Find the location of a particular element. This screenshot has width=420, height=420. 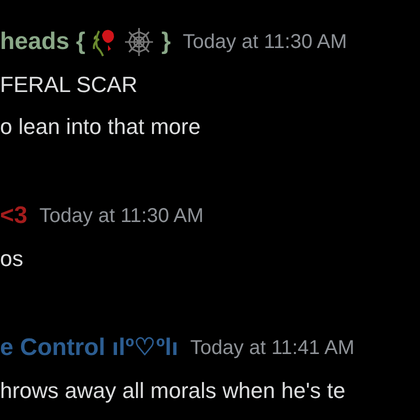

username: e Control ılº♡ºlı is located at coordinates (89, 348).